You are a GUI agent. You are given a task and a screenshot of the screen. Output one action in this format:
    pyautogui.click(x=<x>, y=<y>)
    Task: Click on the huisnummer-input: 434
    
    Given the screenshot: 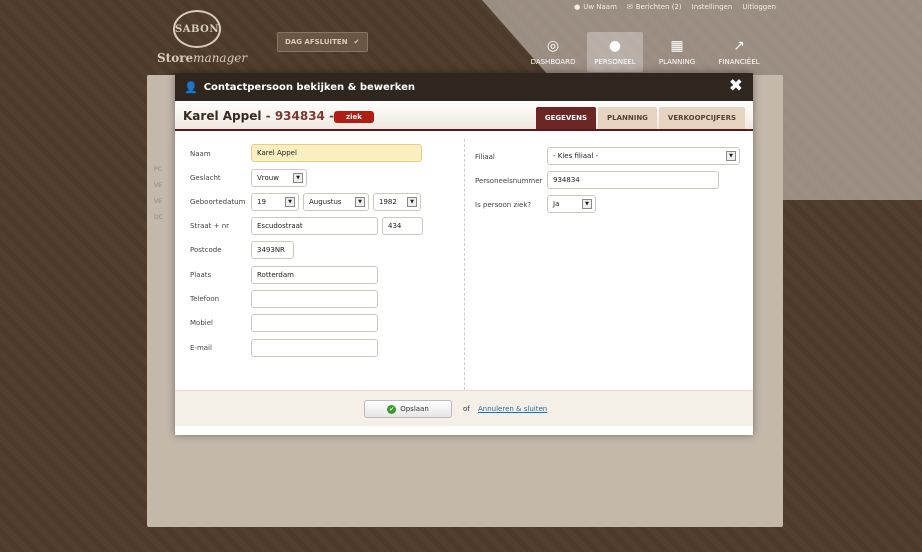 What is the action you would take?
    pyautogui.click(x=402, y=226)
    